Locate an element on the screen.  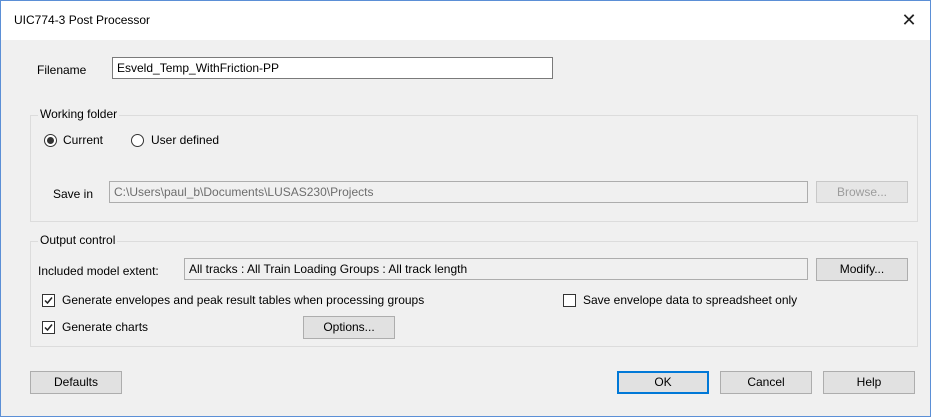
filename-label: Filename is located at coordinates (62, 70).